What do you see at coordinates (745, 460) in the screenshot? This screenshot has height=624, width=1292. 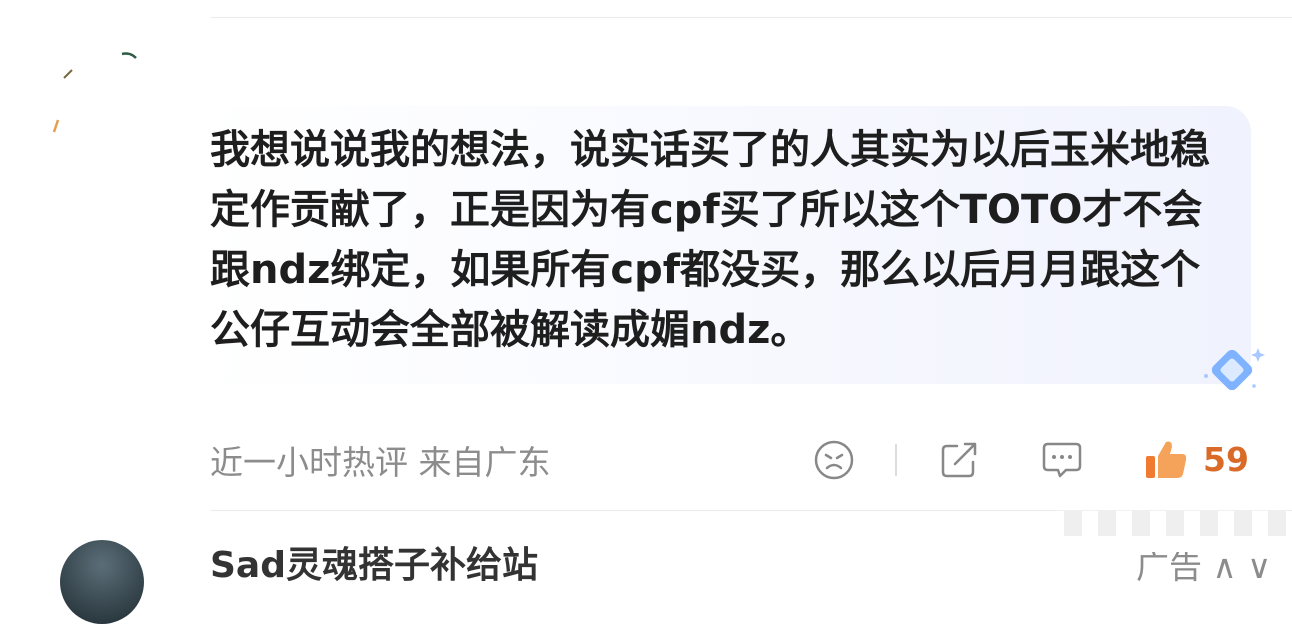 I see `comment-meta-row: 近一小时热评 来自广东 59` at bounding box center [745, 460].